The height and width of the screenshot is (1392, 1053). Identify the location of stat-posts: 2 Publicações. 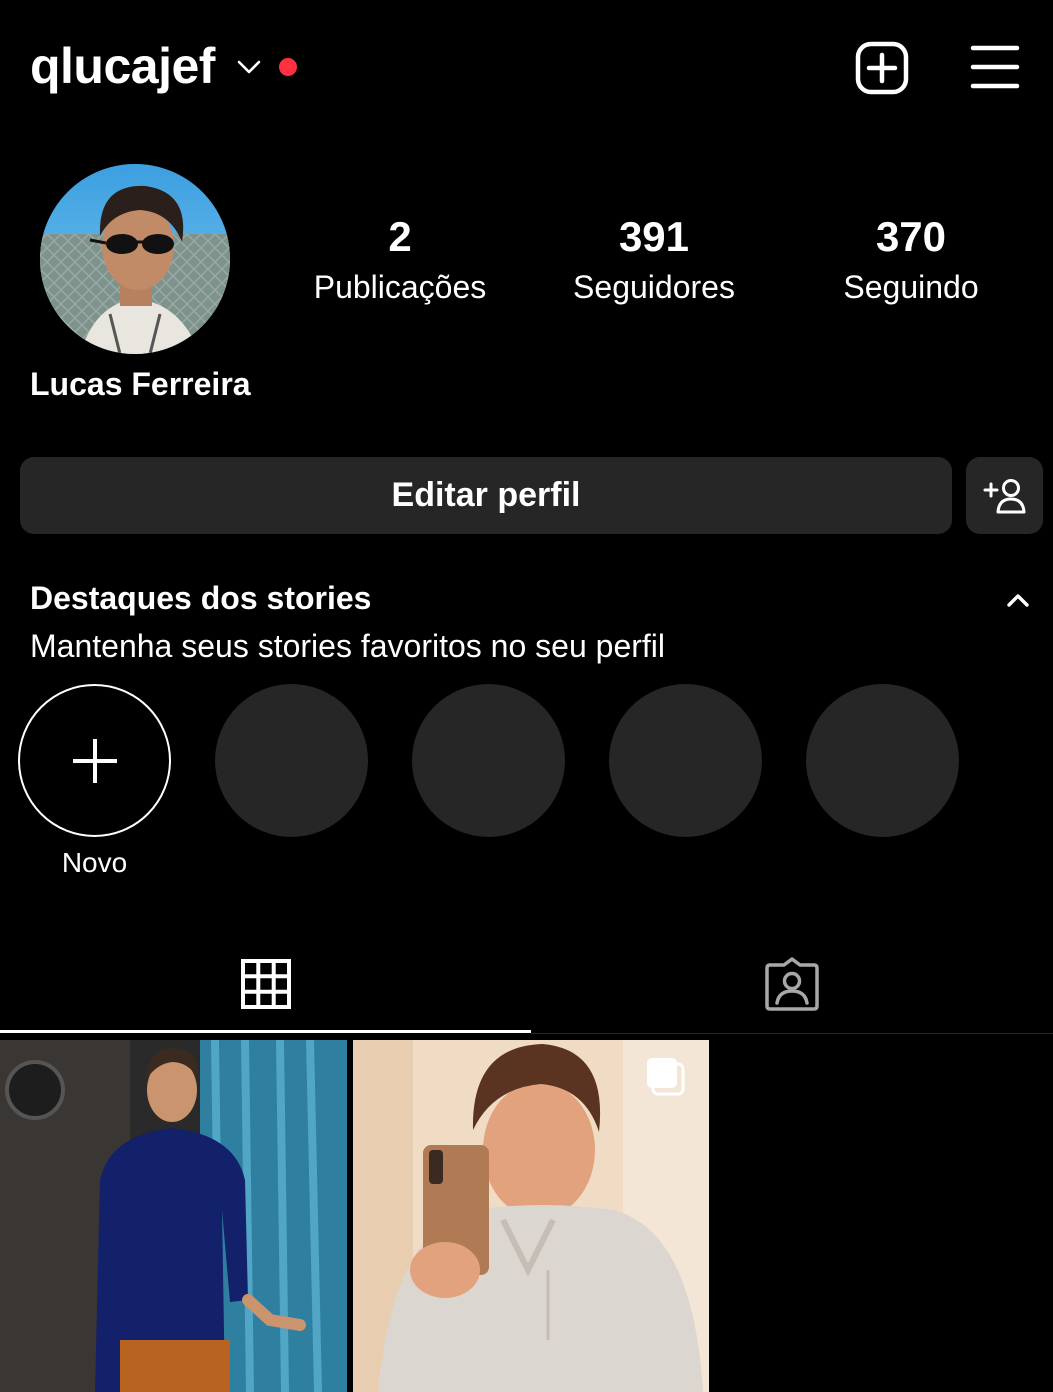
(400, 262).